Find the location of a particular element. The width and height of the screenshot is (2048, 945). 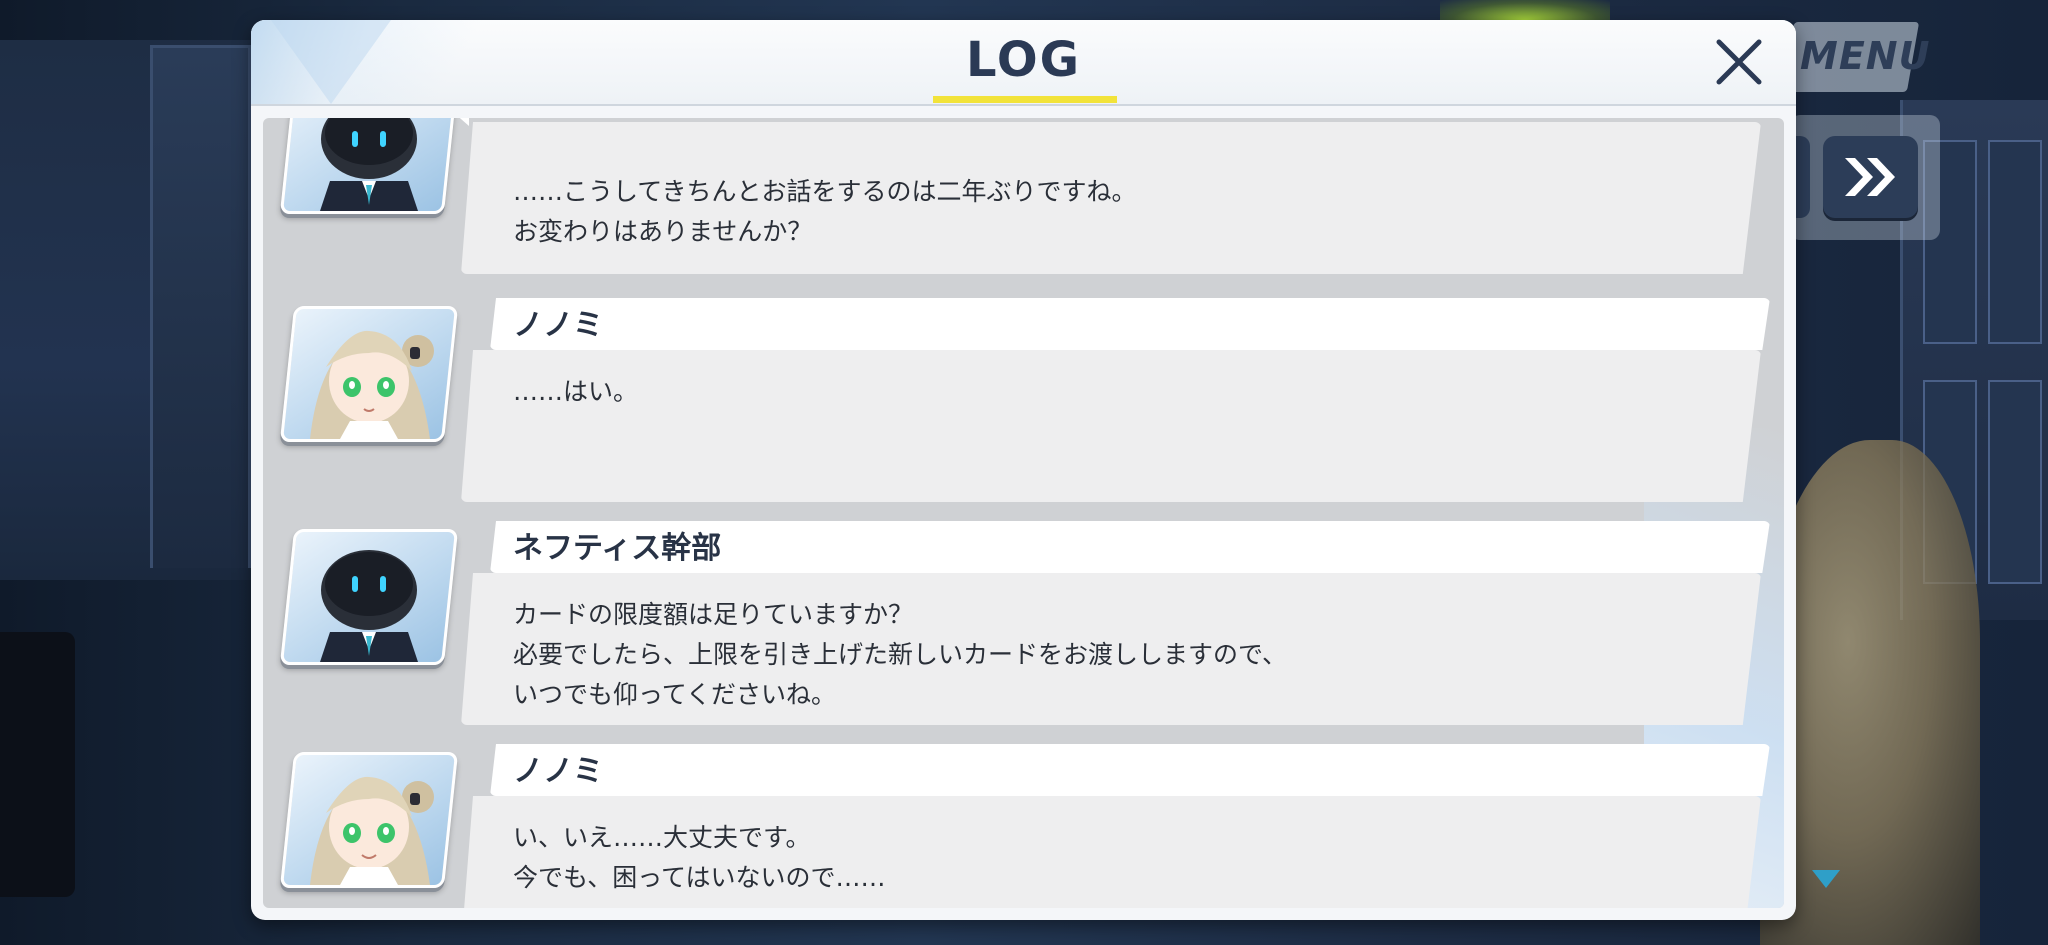

message-box is located at coordinates (1111, 426).